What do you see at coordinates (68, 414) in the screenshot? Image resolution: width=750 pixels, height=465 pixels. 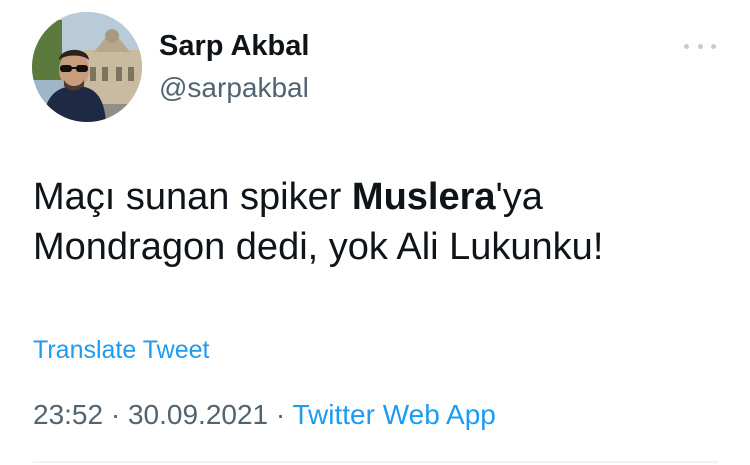 I see `tweet-time: 23:52` at bounding box center [68, 414].